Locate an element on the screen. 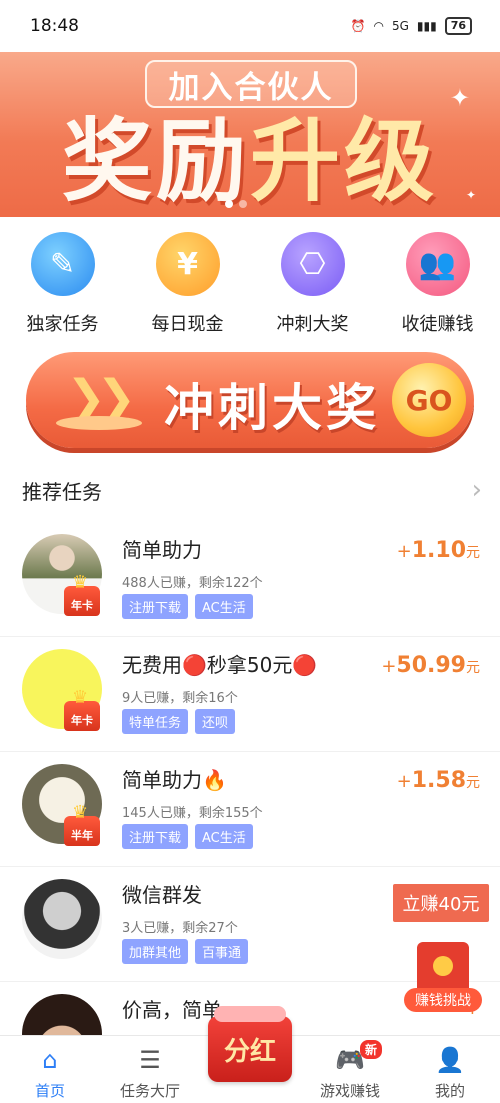 This screenshot has width=500, height=1103. sprint-prize-text: 冲刺大奖 is located at coordinates (272, 408).